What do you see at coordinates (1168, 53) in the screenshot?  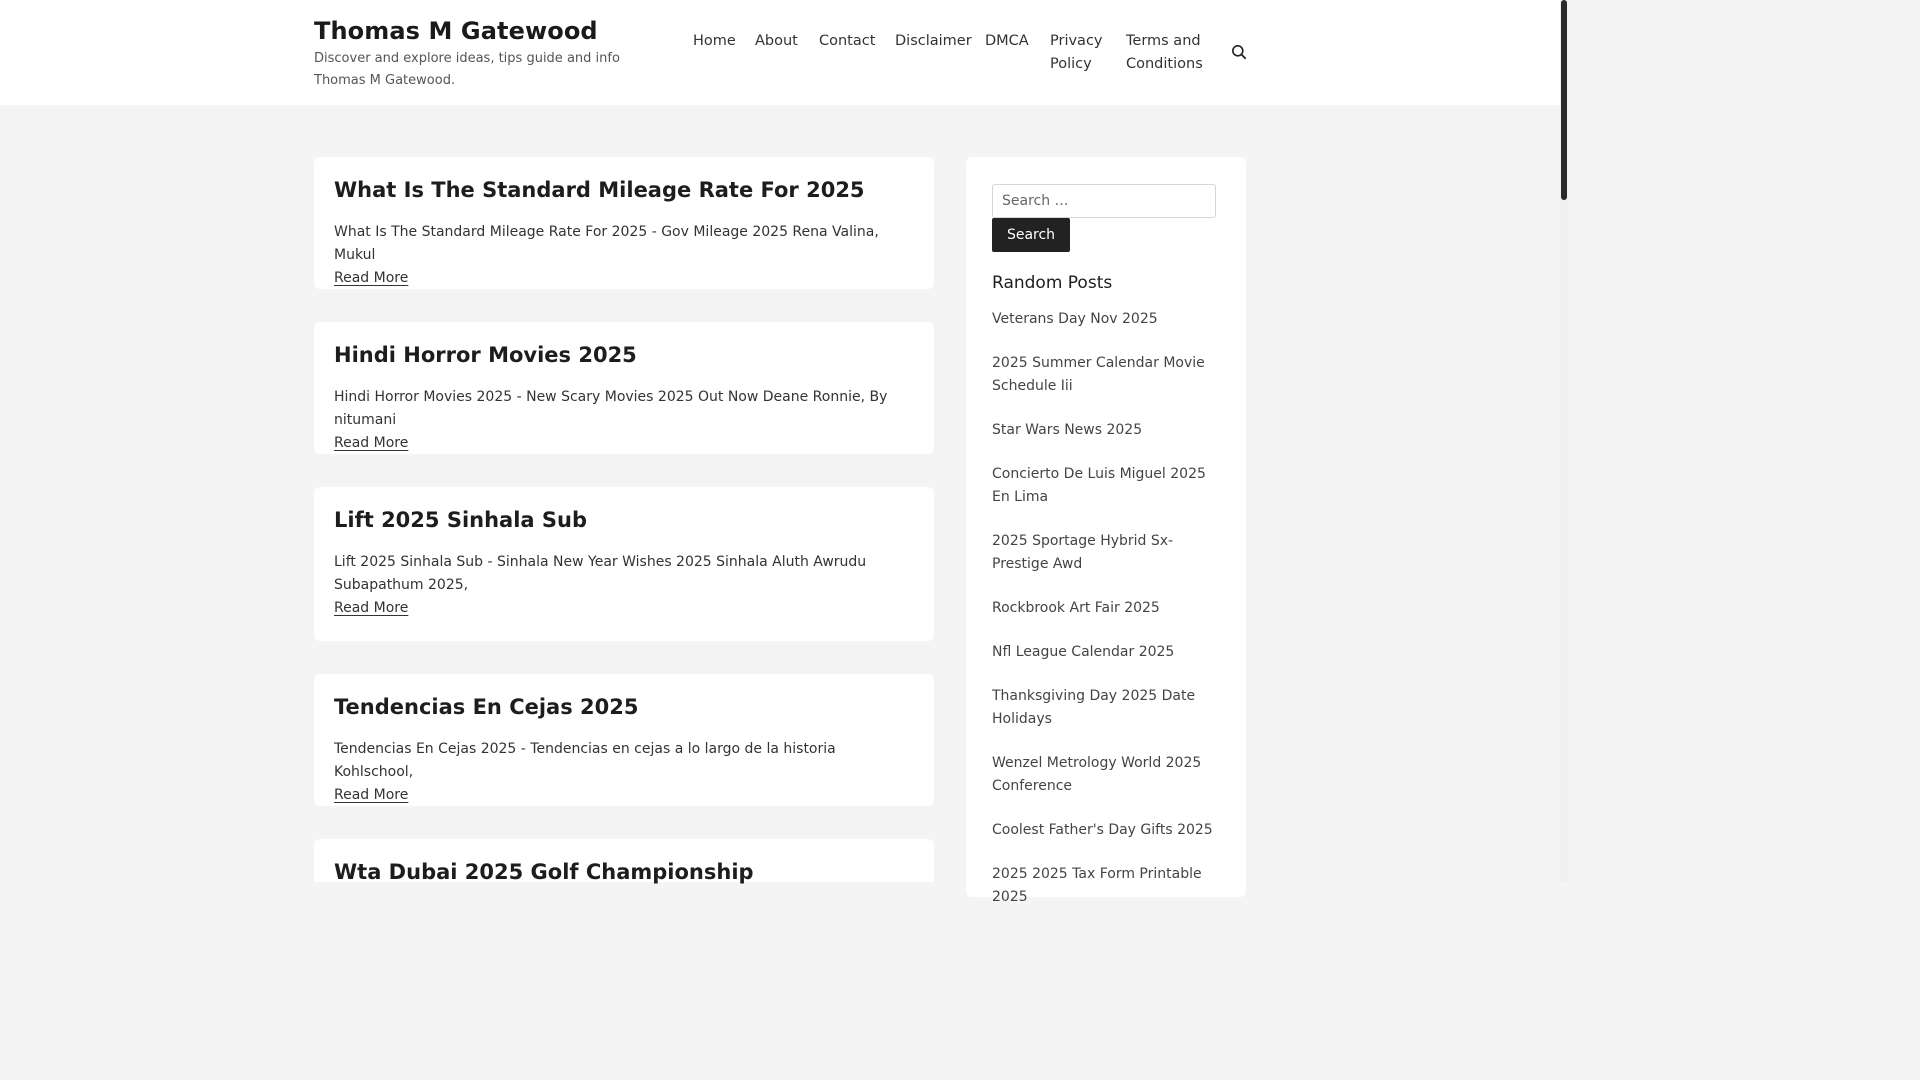 I see `nav-terms-and-conditions: Terms and Conditions` at bounding box center [1168, 53].